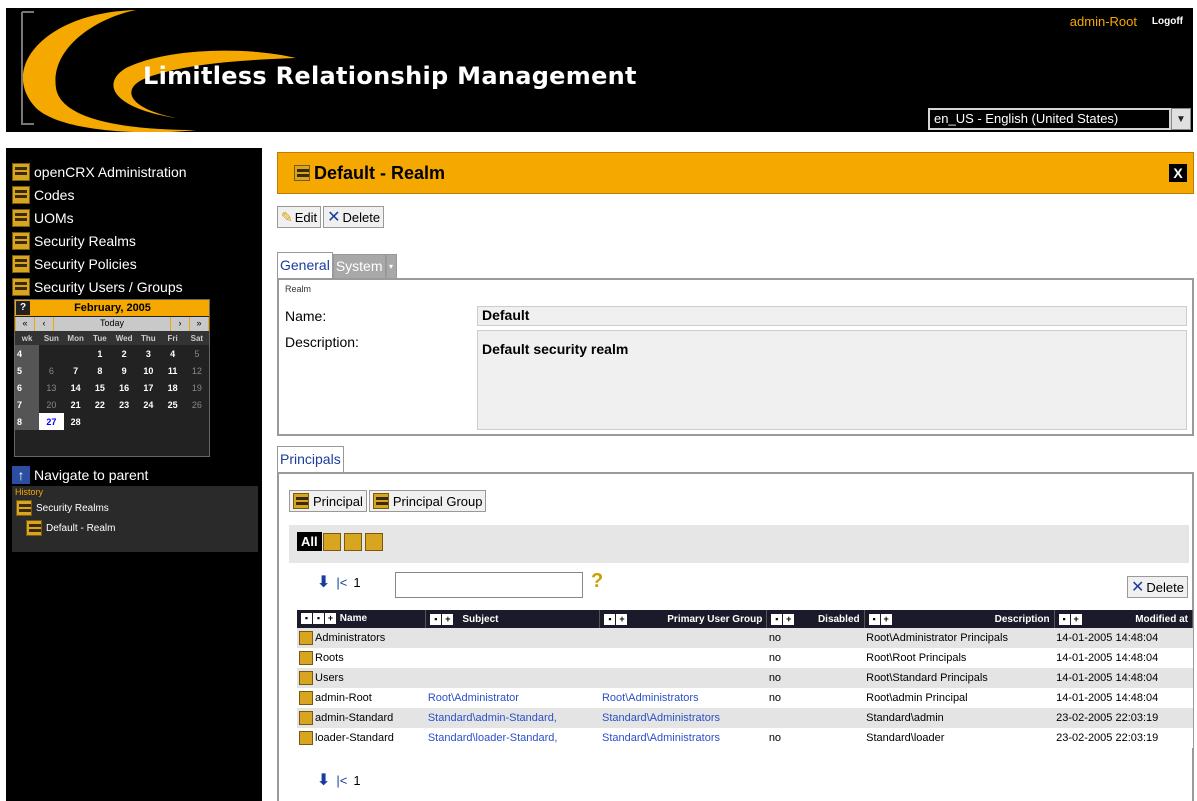 This screenshot has width=1197, height=801. What do you see at coordinates (374, 542) in the screenshot?
I see `filter-user-icon` at bounding box center [374, 542].